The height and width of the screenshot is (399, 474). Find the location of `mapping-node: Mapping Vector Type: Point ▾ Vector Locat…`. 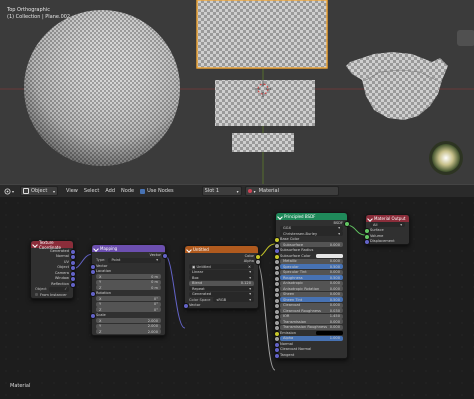

mapping-node: Mapping Vector Type: Point ▾ Vector Locat… is located at coordinates (128, 290).